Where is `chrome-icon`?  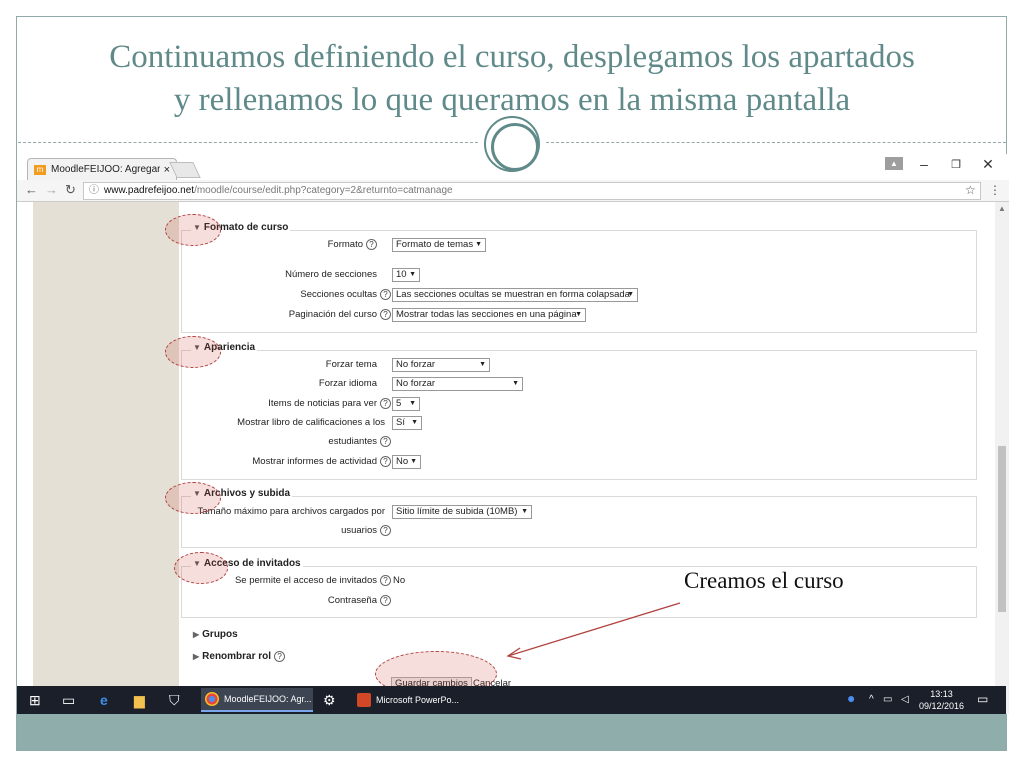 chrome-icon is located at coordinates (212, 699).